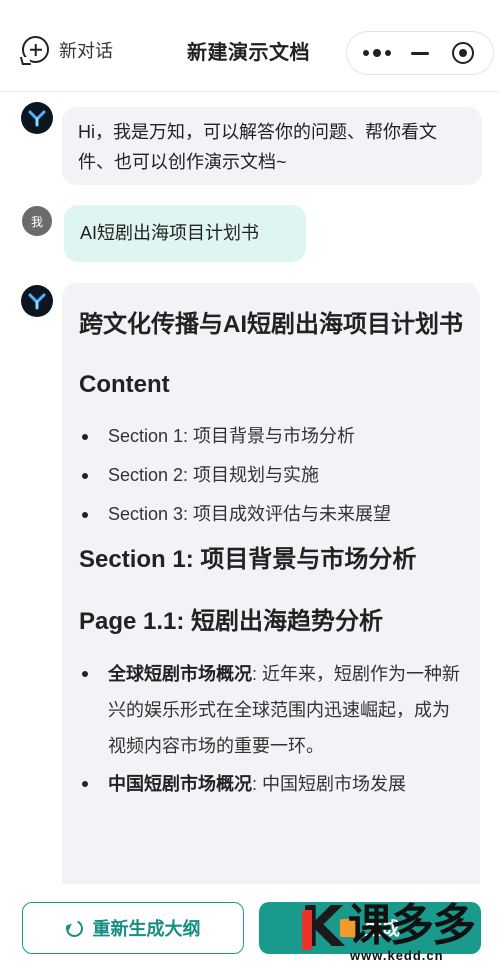 This screenshot has width=500, height=967. I want to click on document-title: 跨文化传播与AI短剧出海项目计划书, so click(271, 324).